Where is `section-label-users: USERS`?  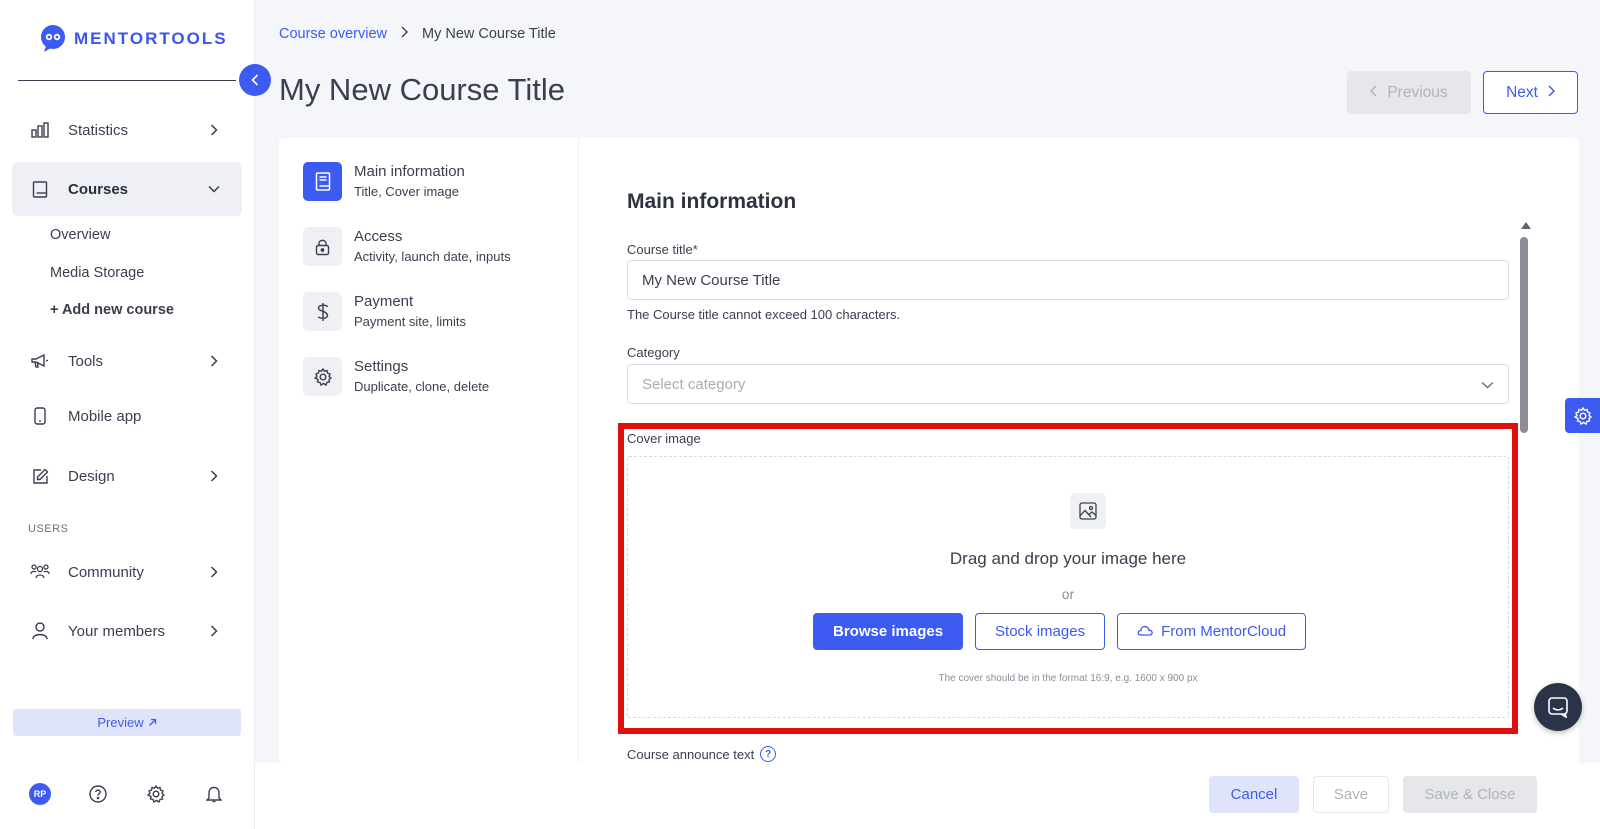 section-label-users: USERS is located at coordinates (48, 529).